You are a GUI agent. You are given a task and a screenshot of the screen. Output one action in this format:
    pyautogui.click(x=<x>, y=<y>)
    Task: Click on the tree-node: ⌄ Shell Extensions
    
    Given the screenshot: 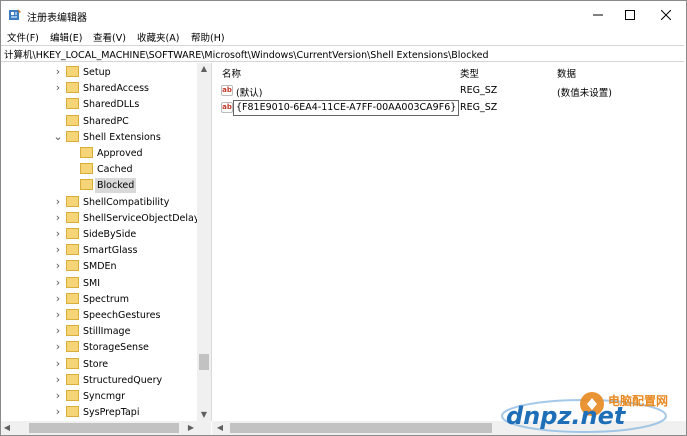 What is the action you would take?
    pyautogui.click(x=99, y=138)
    